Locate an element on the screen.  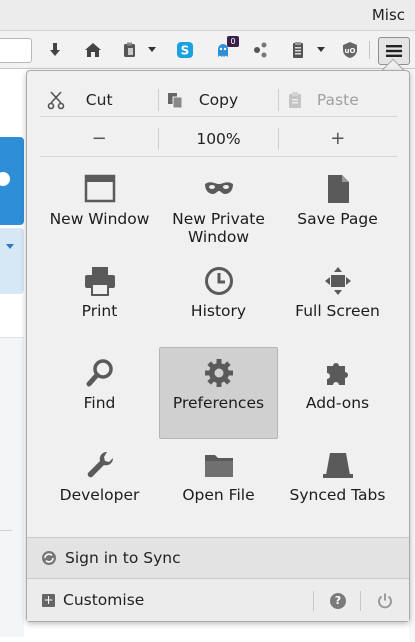
quit-button is located at coordinates (385, 601).